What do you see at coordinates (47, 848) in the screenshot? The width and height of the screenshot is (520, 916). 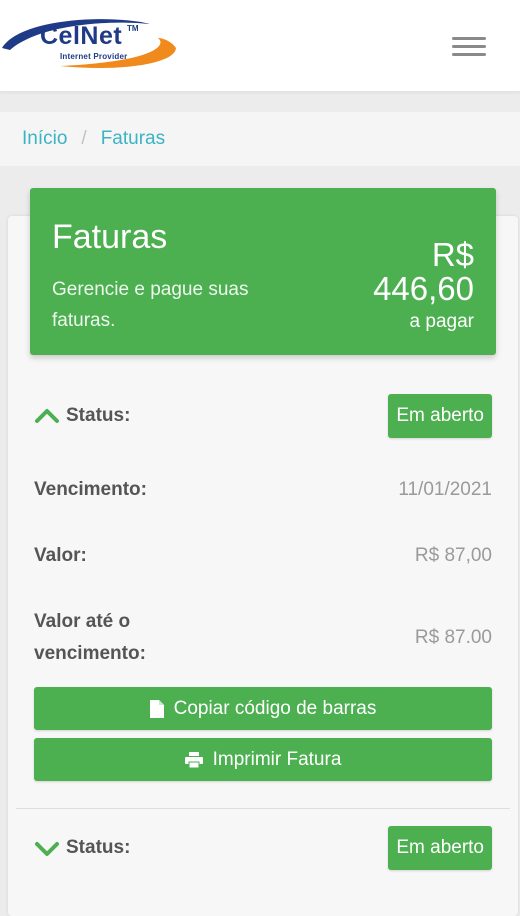 I see `chevron-down-icon` at bounding box center [47, 848].